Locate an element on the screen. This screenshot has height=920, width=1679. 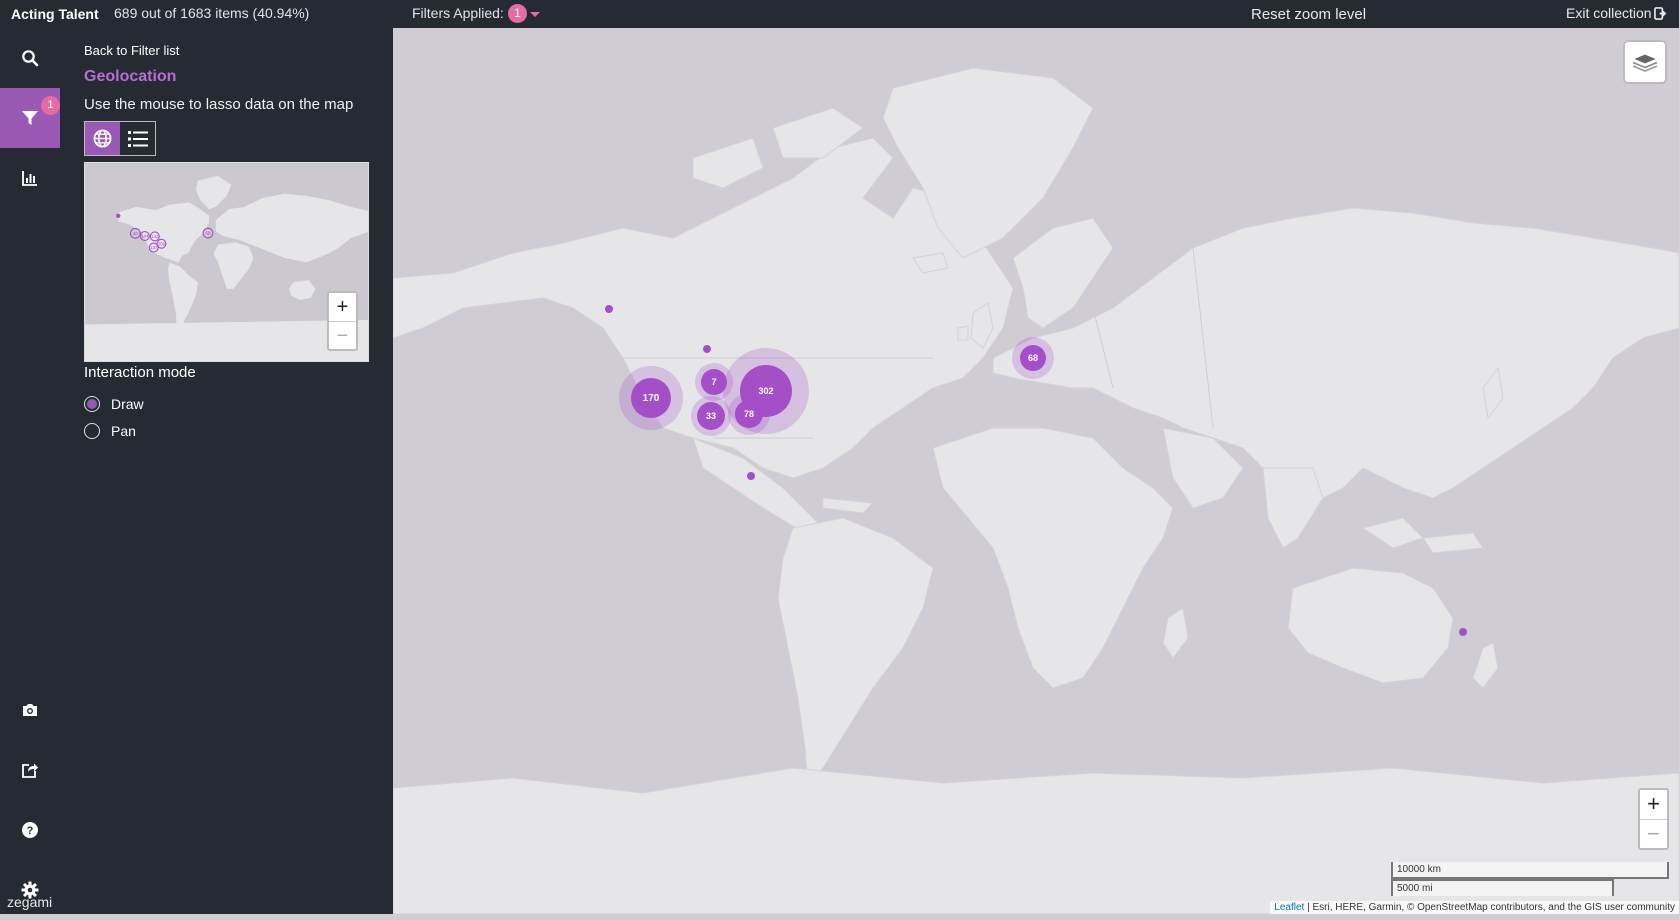
nav-charts is located at coordinates (30, 178).